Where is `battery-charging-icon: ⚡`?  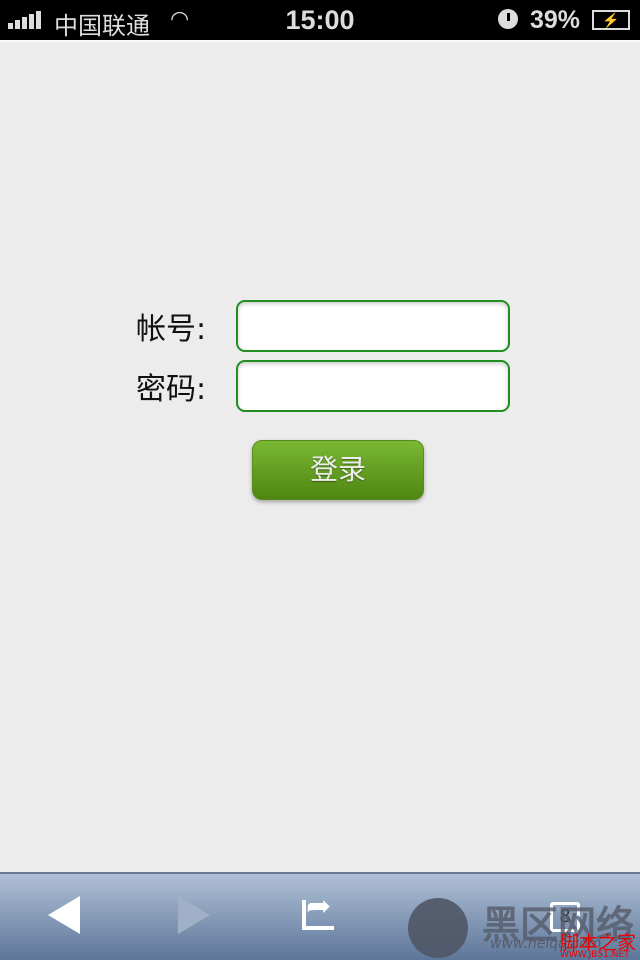 battery-charging-icon: ⚡ is located at coordinates (611, 20).